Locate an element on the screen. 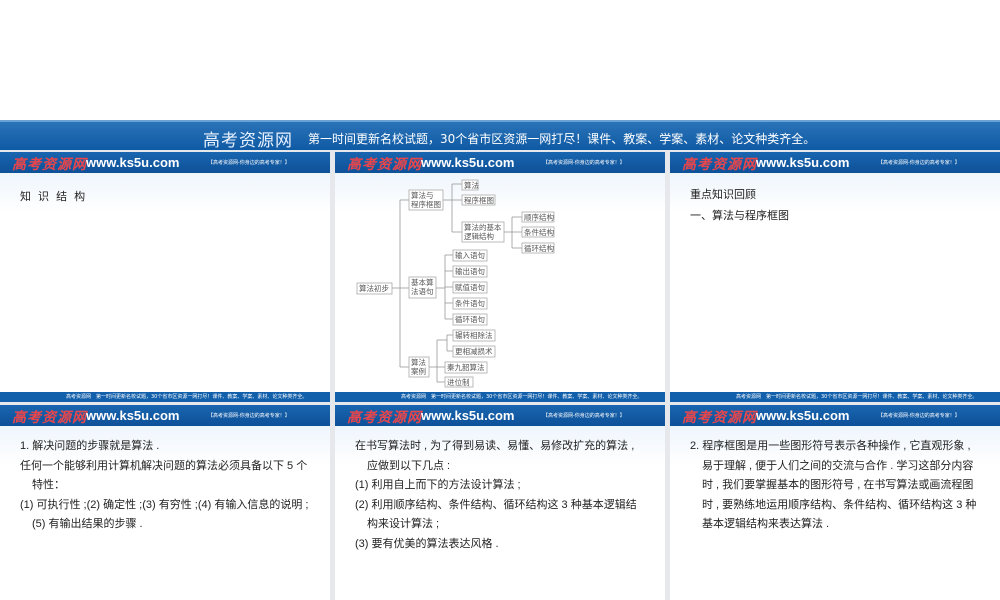  diagram-node-label: 赋值语句 is located at coordinates (470, 287).